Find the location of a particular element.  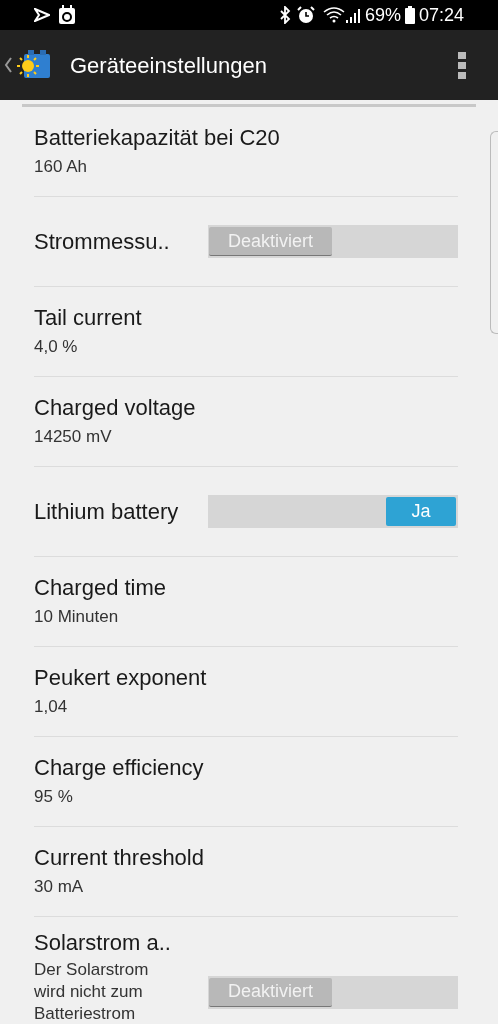

setting-value: 10 Minuten is located at coordinates (77, 616).